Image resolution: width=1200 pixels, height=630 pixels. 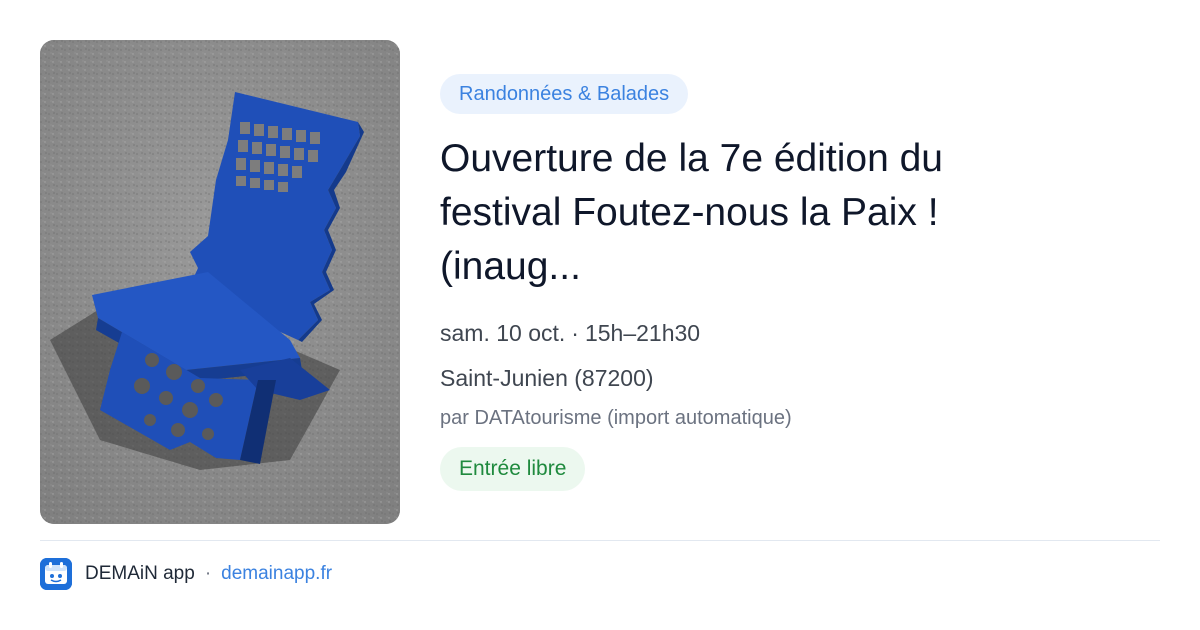 What do you see at coordinates (616, 418) in the screenshot?
I see `event-source: par DATAtourisme (import automatique)` at bounding box center [616, 418].